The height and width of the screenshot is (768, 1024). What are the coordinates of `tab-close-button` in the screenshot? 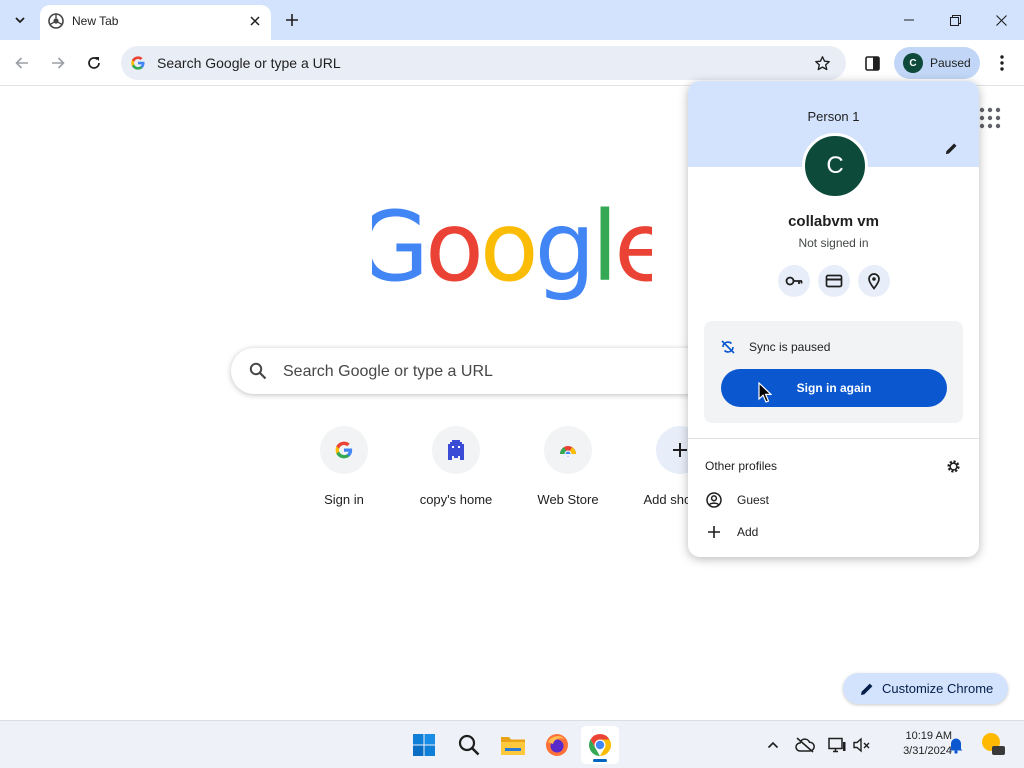 It's located at (255, 21).